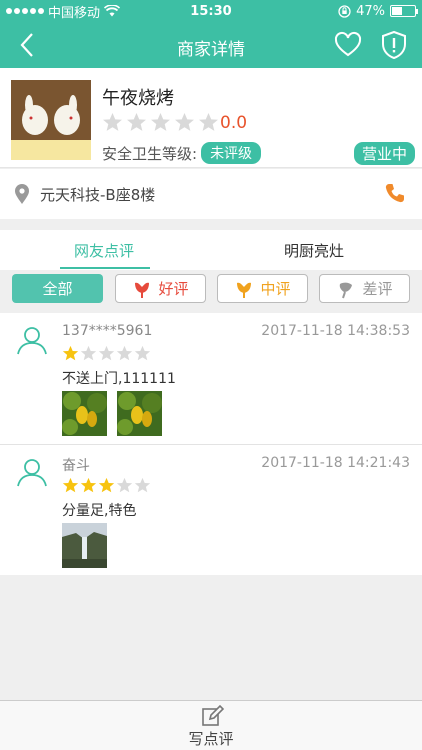  What do you see at coordinates (377, 289) in the screenshot?
I see `filter-bad-label: 差评` at bounding box center [377, 289].